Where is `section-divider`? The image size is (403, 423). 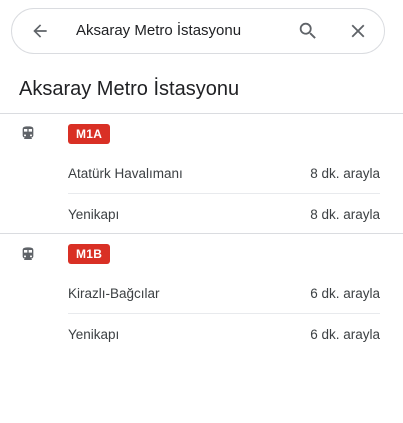 section-divider is located at coordinates (201, 233).